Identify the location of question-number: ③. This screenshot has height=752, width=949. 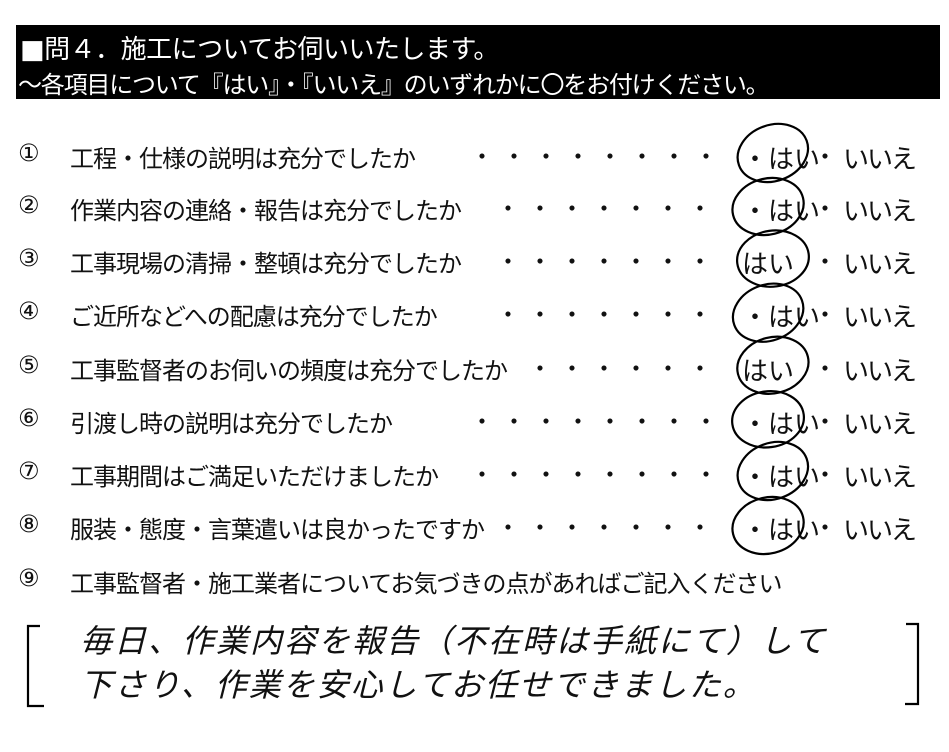
(29, 258).